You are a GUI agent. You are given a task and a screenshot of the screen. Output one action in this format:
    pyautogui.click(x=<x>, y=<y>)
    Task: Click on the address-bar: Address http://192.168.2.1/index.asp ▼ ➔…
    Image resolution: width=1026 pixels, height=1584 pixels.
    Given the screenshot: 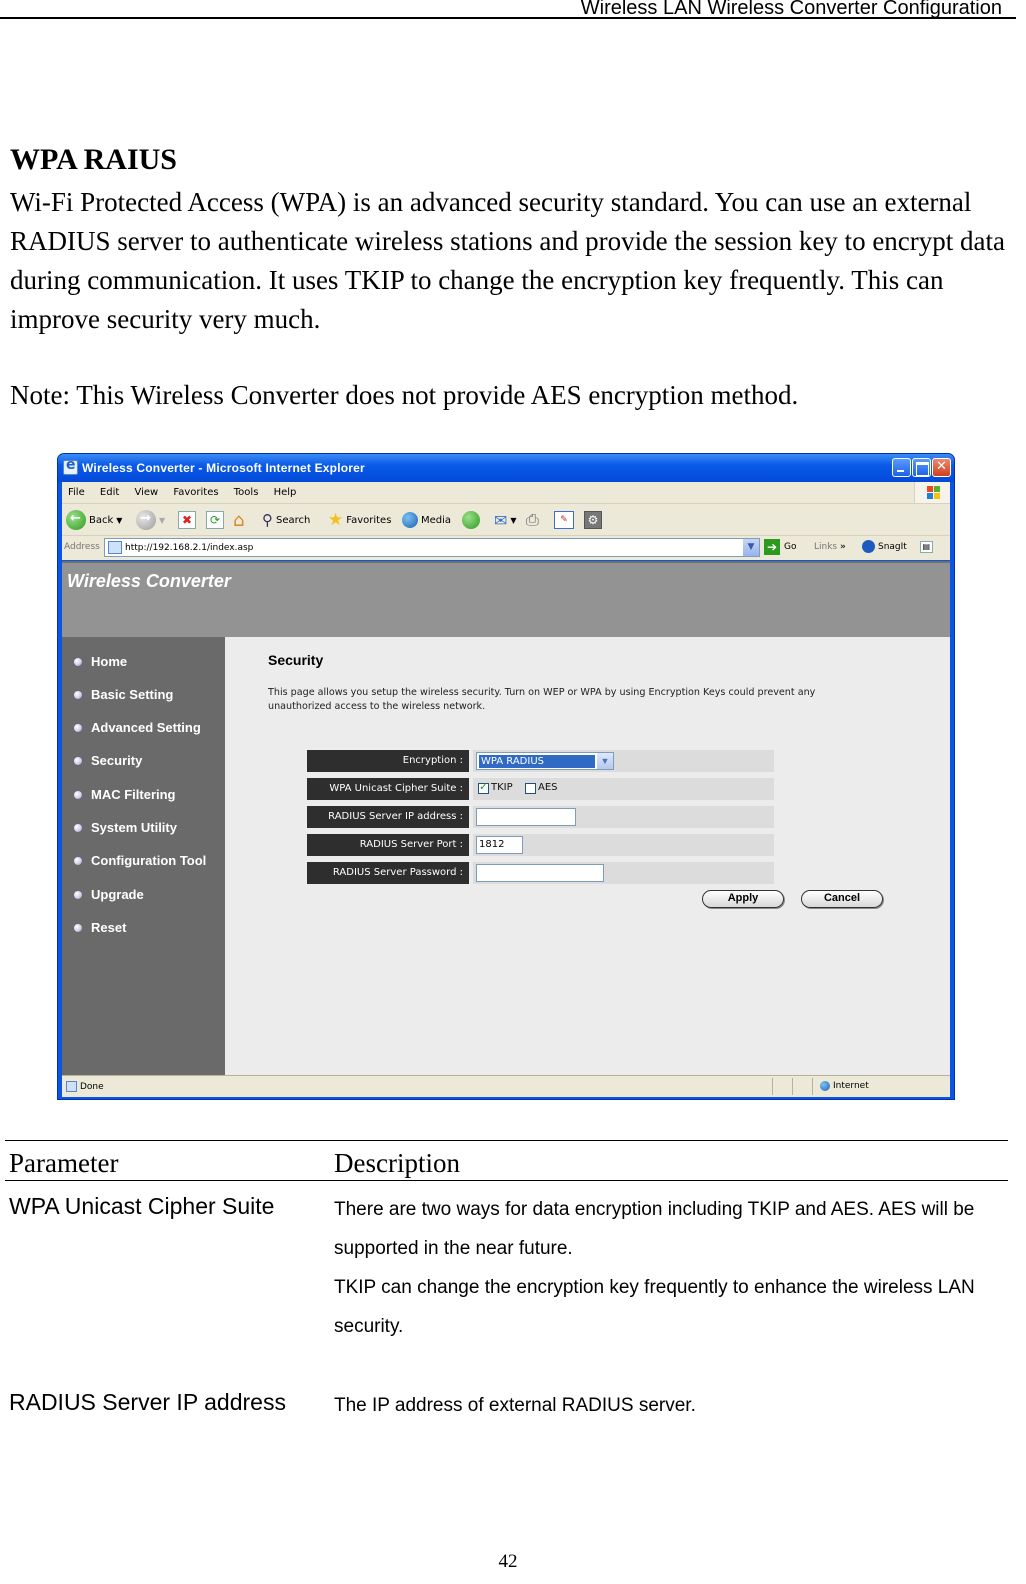 What is the action you would take?
    pyautogui.click(x=506, y=548)
    